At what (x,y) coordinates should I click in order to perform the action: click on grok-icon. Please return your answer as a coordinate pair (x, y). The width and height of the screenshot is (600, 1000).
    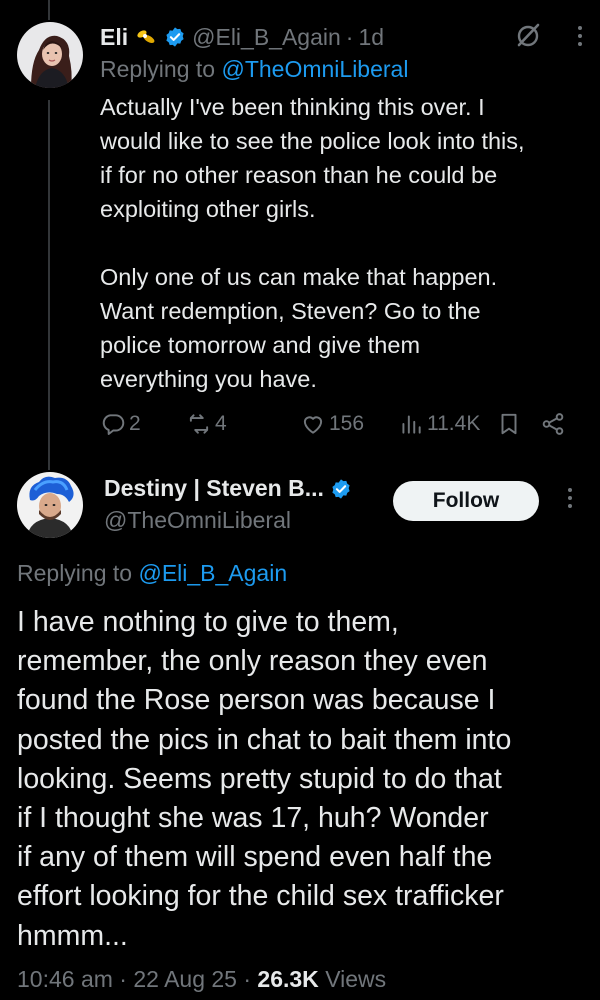
    Looking at the image, I should click on (528, 36).